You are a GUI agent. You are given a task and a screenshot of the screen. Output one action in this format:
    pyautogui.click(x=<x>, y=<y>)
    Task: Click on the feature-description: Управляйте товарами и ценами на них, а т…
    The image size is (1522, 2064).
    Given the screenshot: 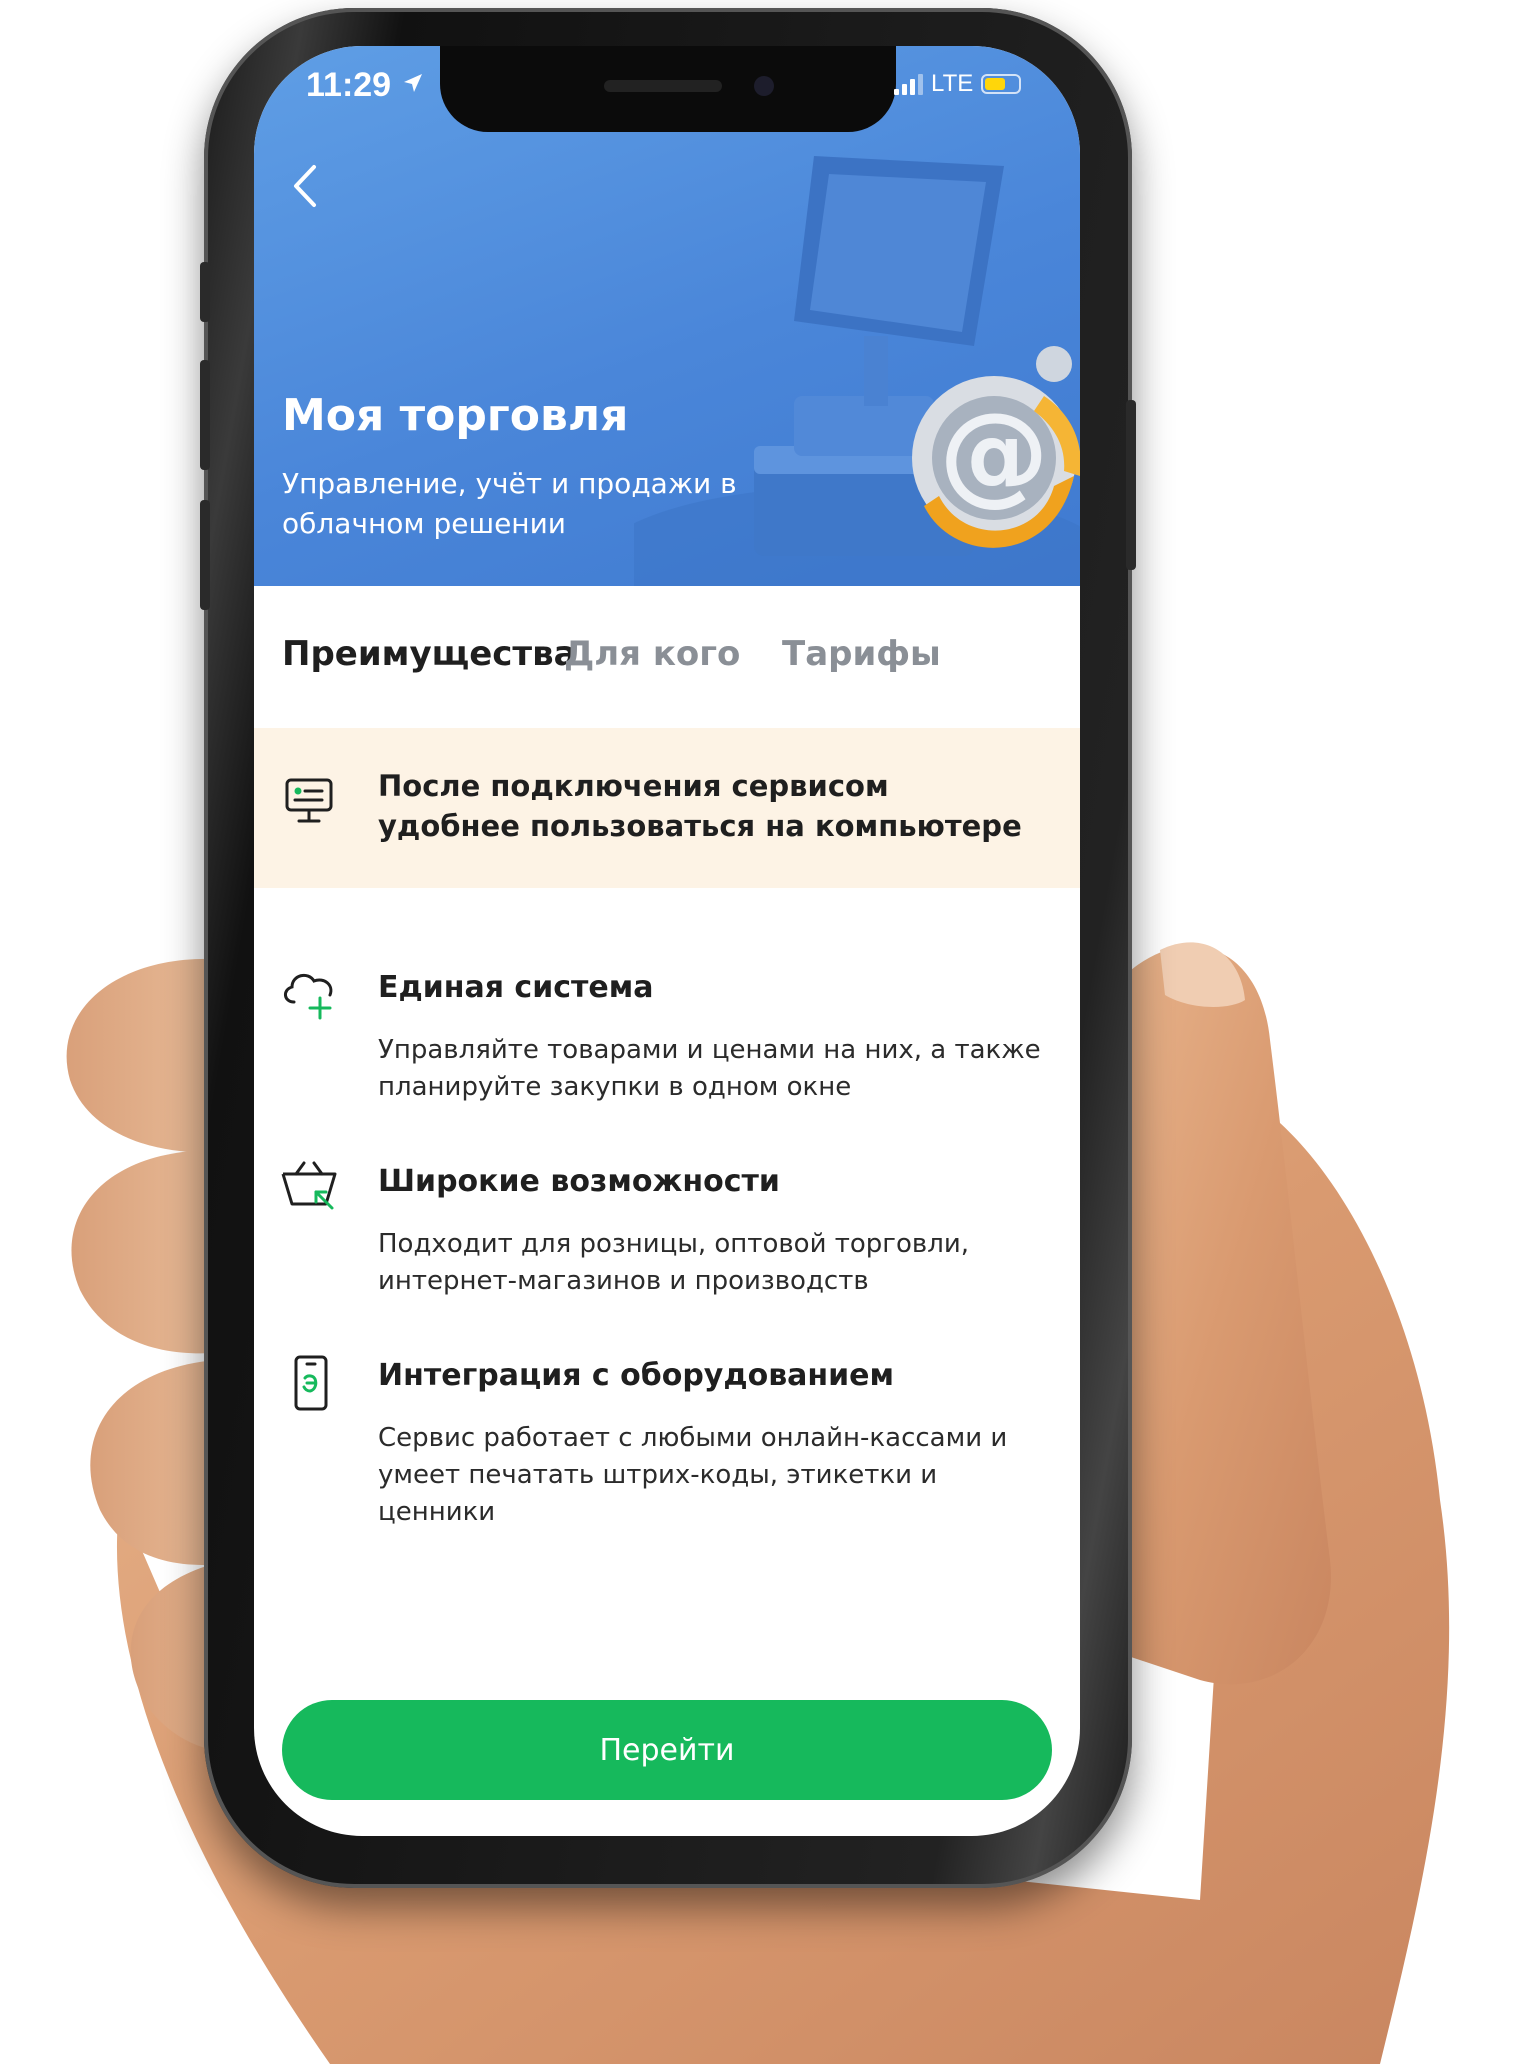 What is the action you would take?
    pyautogui.click(x=709, y=1068)
    